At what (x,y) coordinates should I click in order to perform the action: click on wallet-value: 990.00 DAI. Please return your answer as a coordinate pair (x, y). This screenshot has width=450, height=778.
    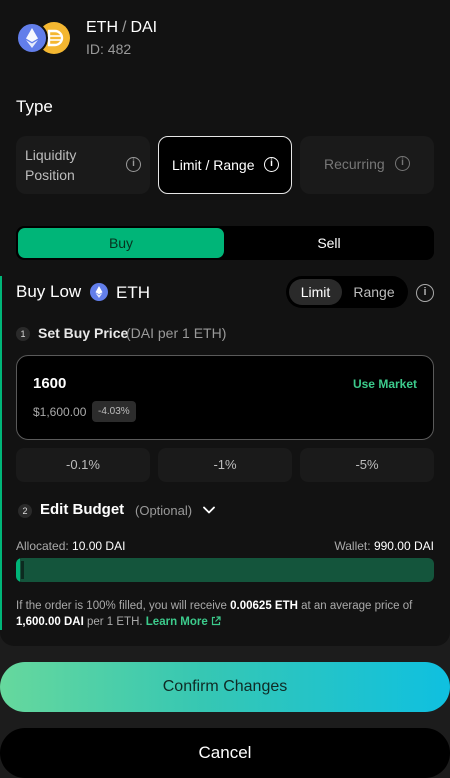
    Looking at the image, I should click on (403, 546).